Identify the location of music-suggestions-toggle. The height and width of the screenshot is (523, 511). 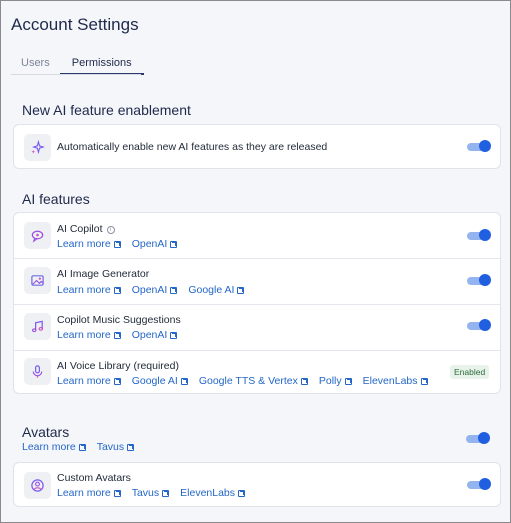
(479, 325).